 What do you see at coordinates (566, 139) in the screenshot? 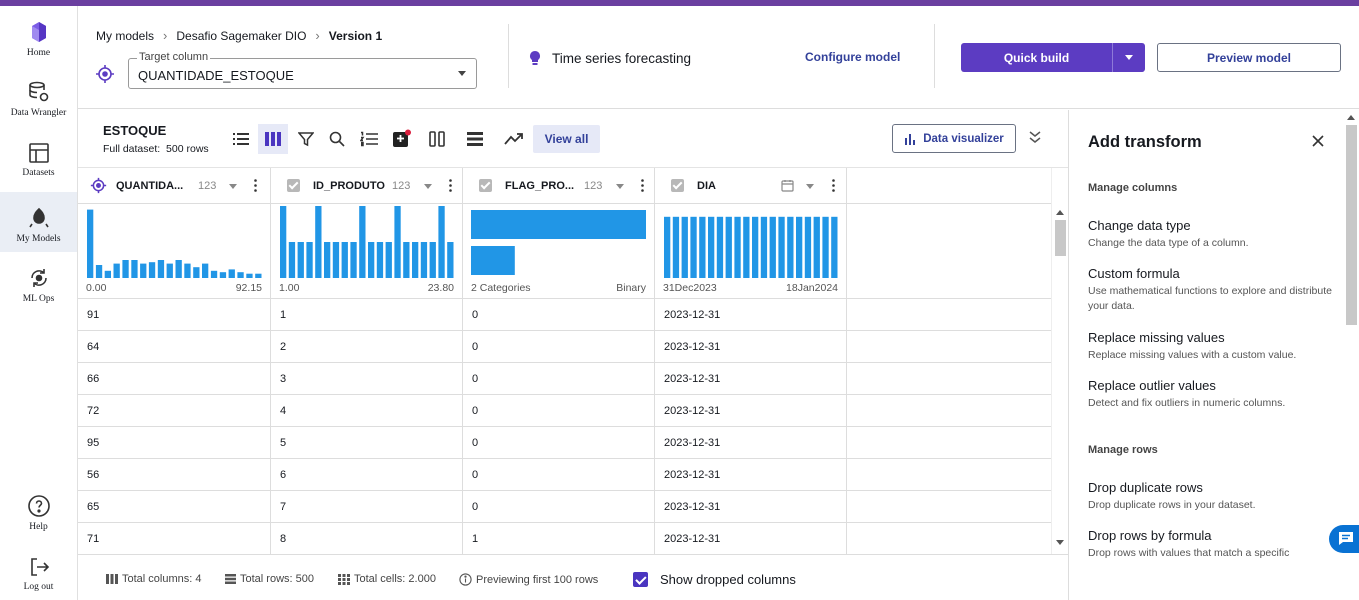
I see `view-all-button: View all` at bounding box center [566, 139].